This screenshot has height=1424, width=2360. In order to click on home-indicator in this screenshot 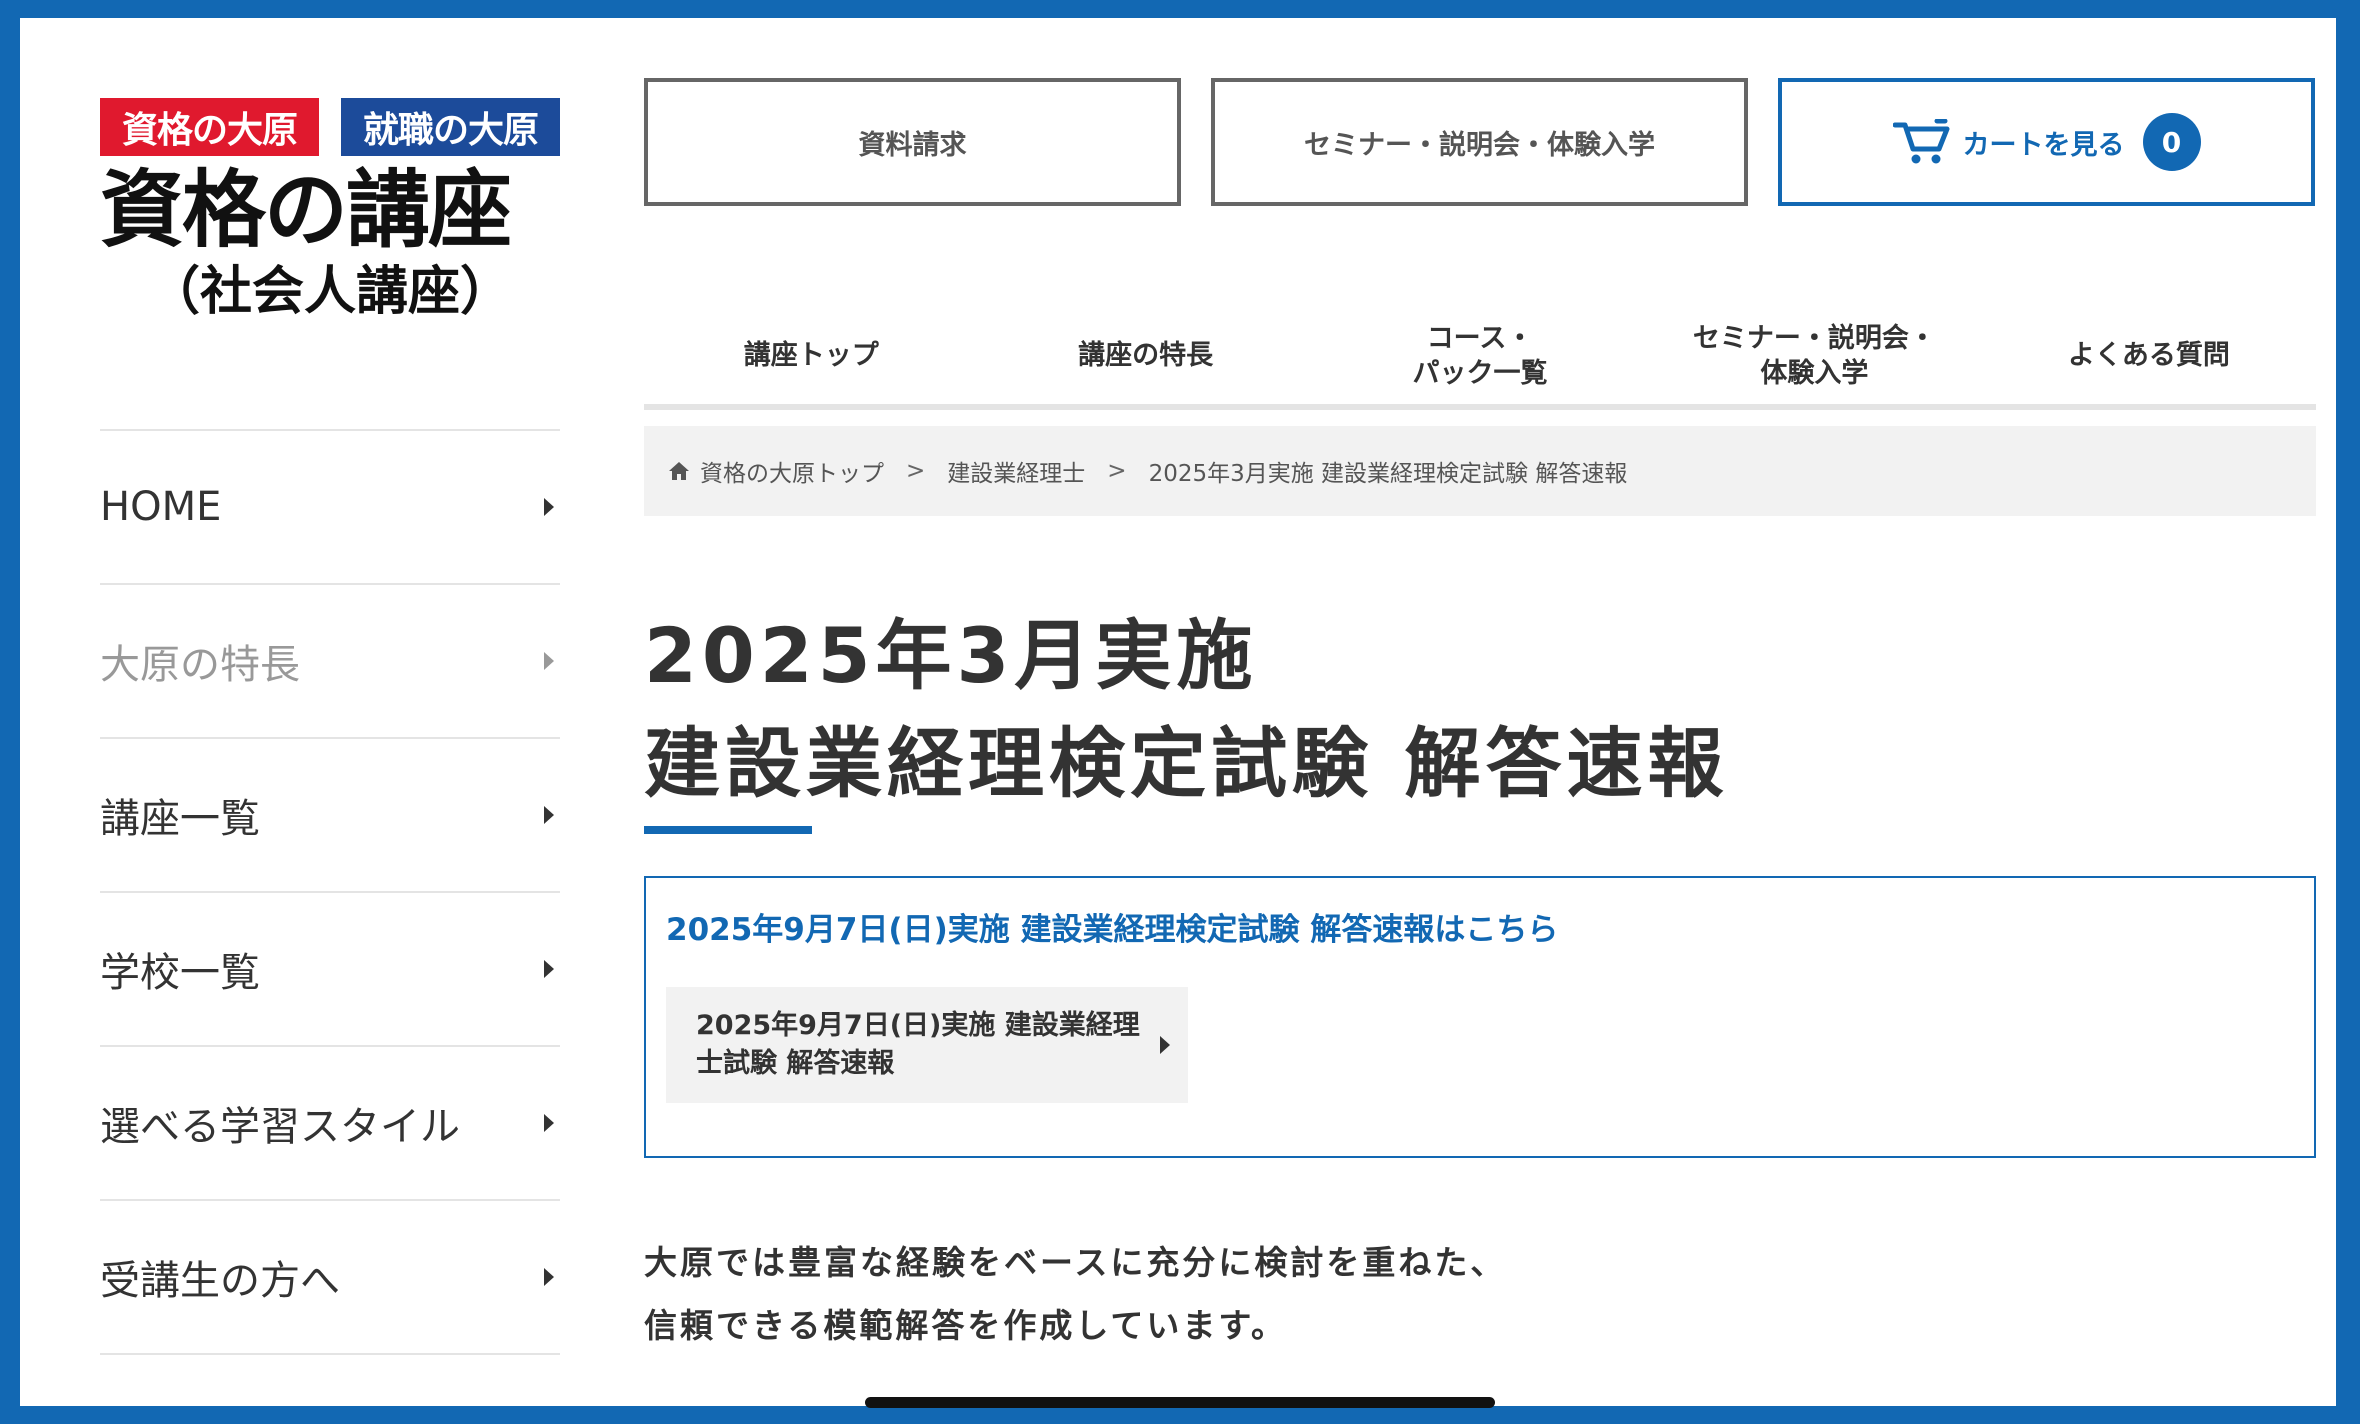, I will do `click(1180, 1402)`.